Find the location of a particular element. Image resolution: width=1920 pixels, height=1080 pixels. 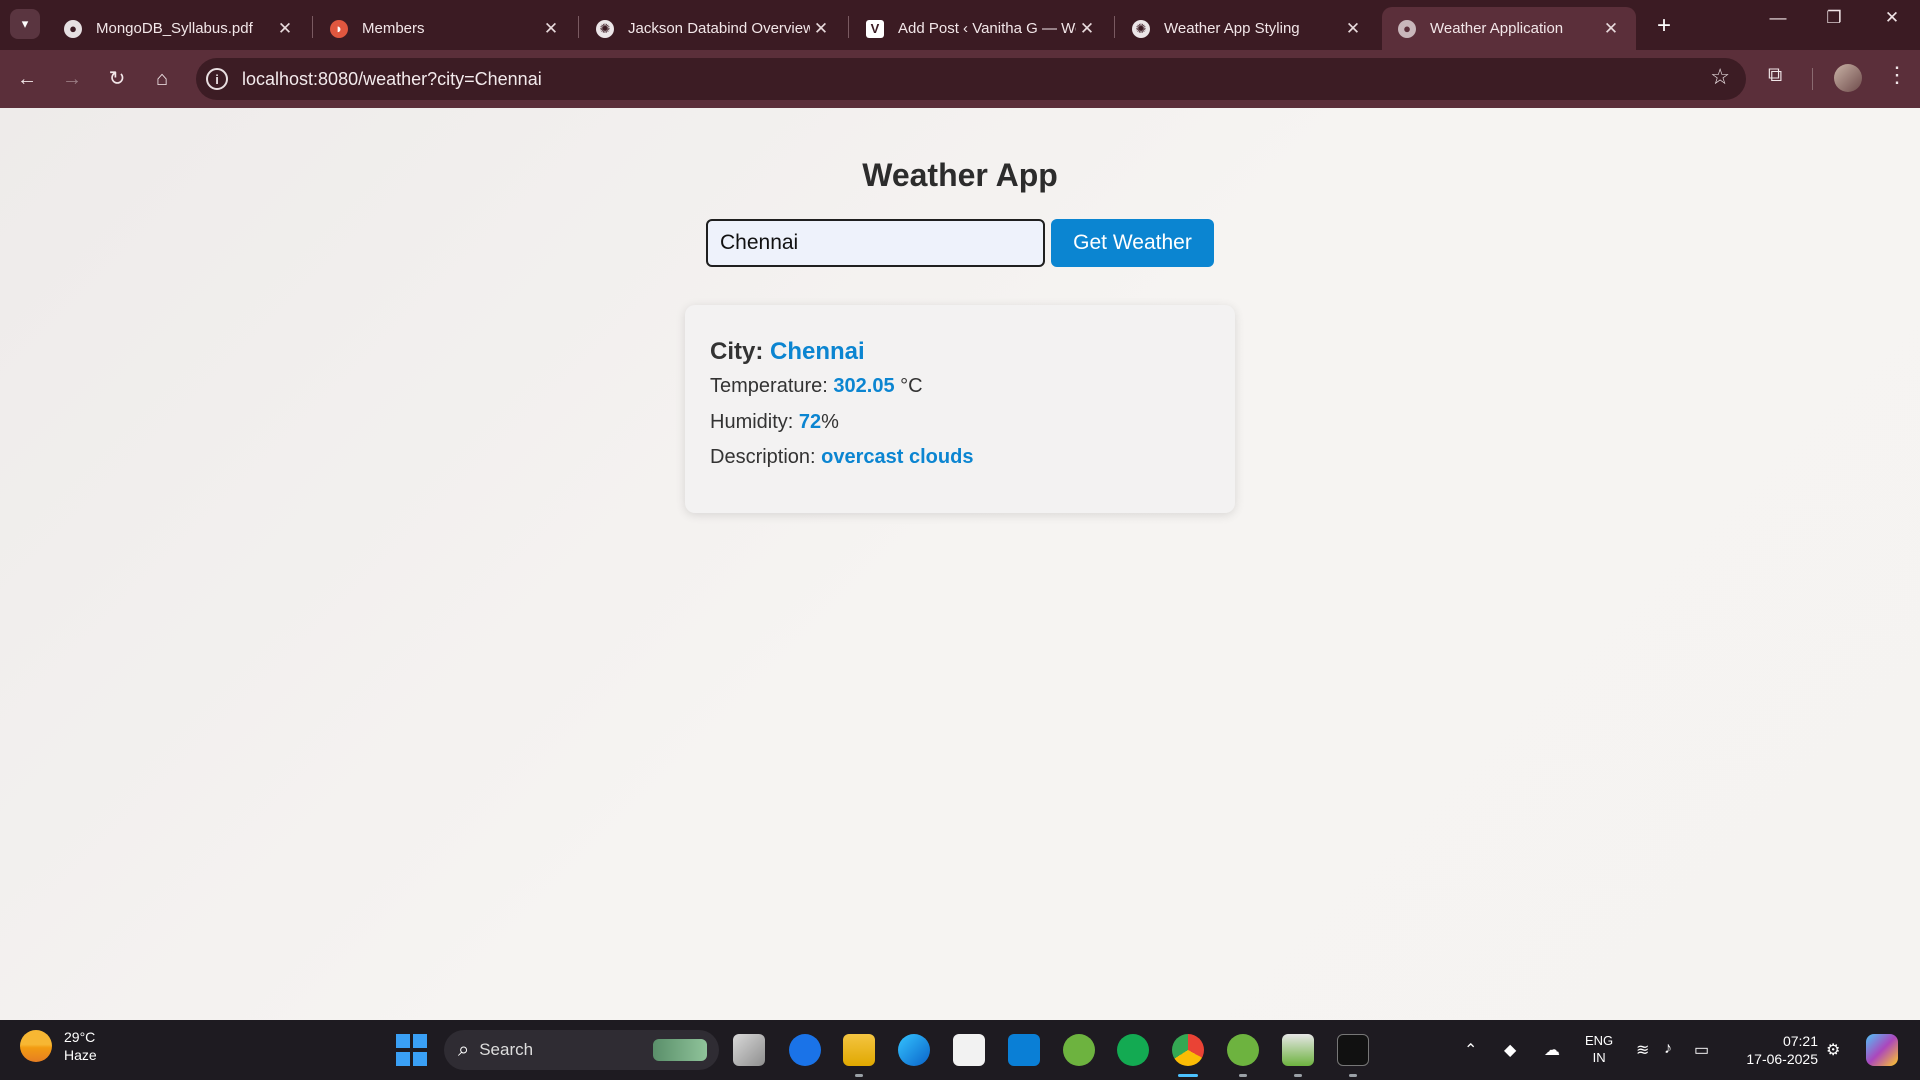

taskbar-search: ⌕ Search is located at coordinates (581, 1050).